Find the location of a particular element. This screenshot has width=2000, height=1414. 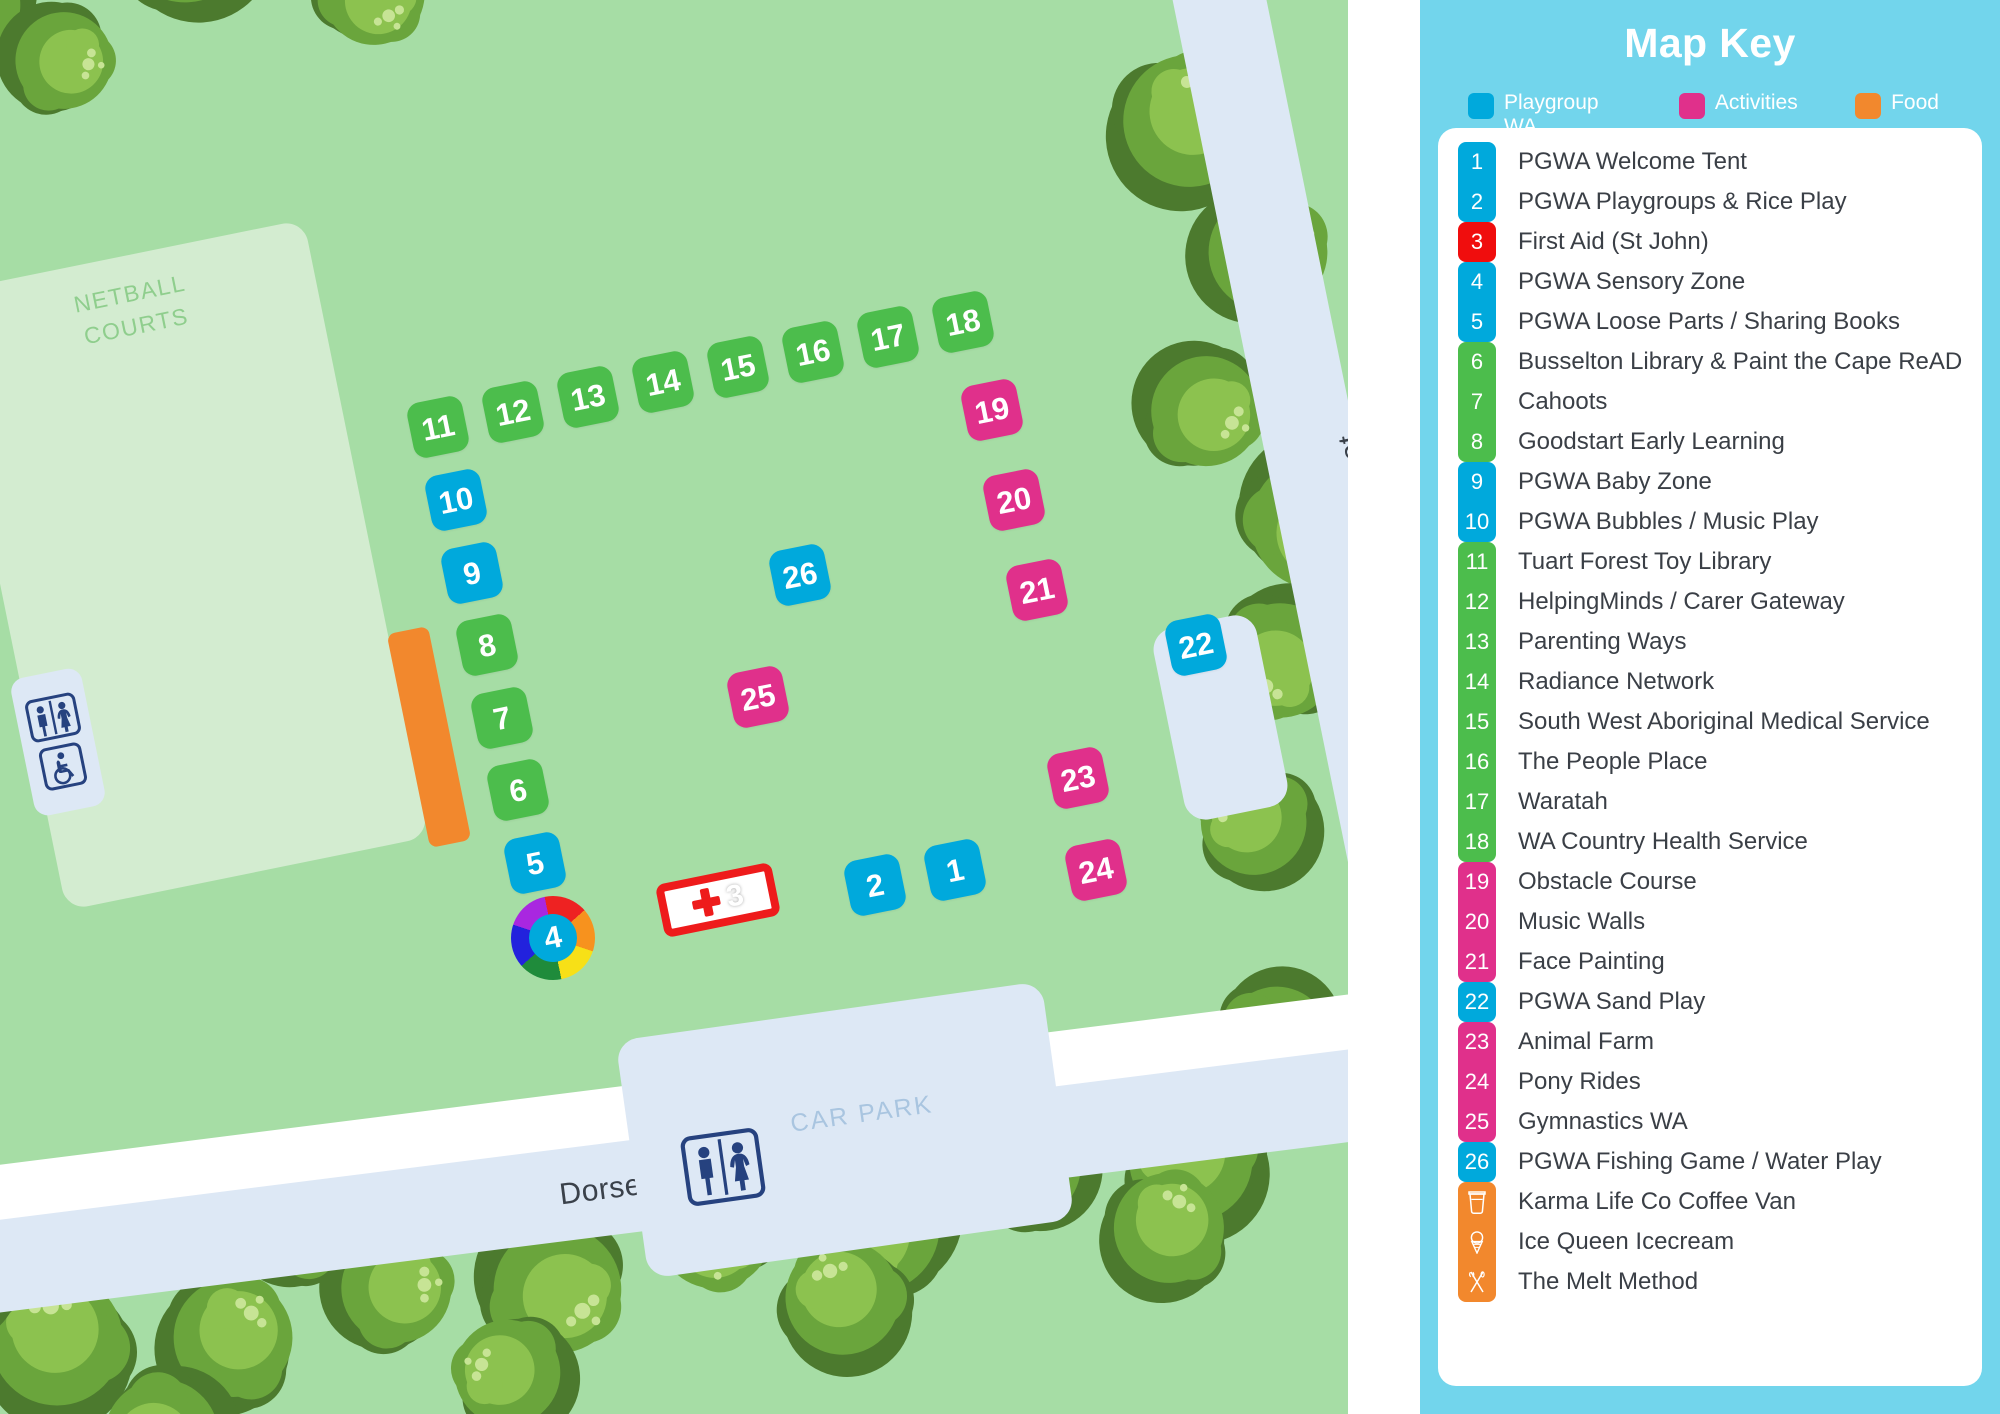

map-key-row: 1 PGWA Welcome Tent is located at coordinates (1710, 162).